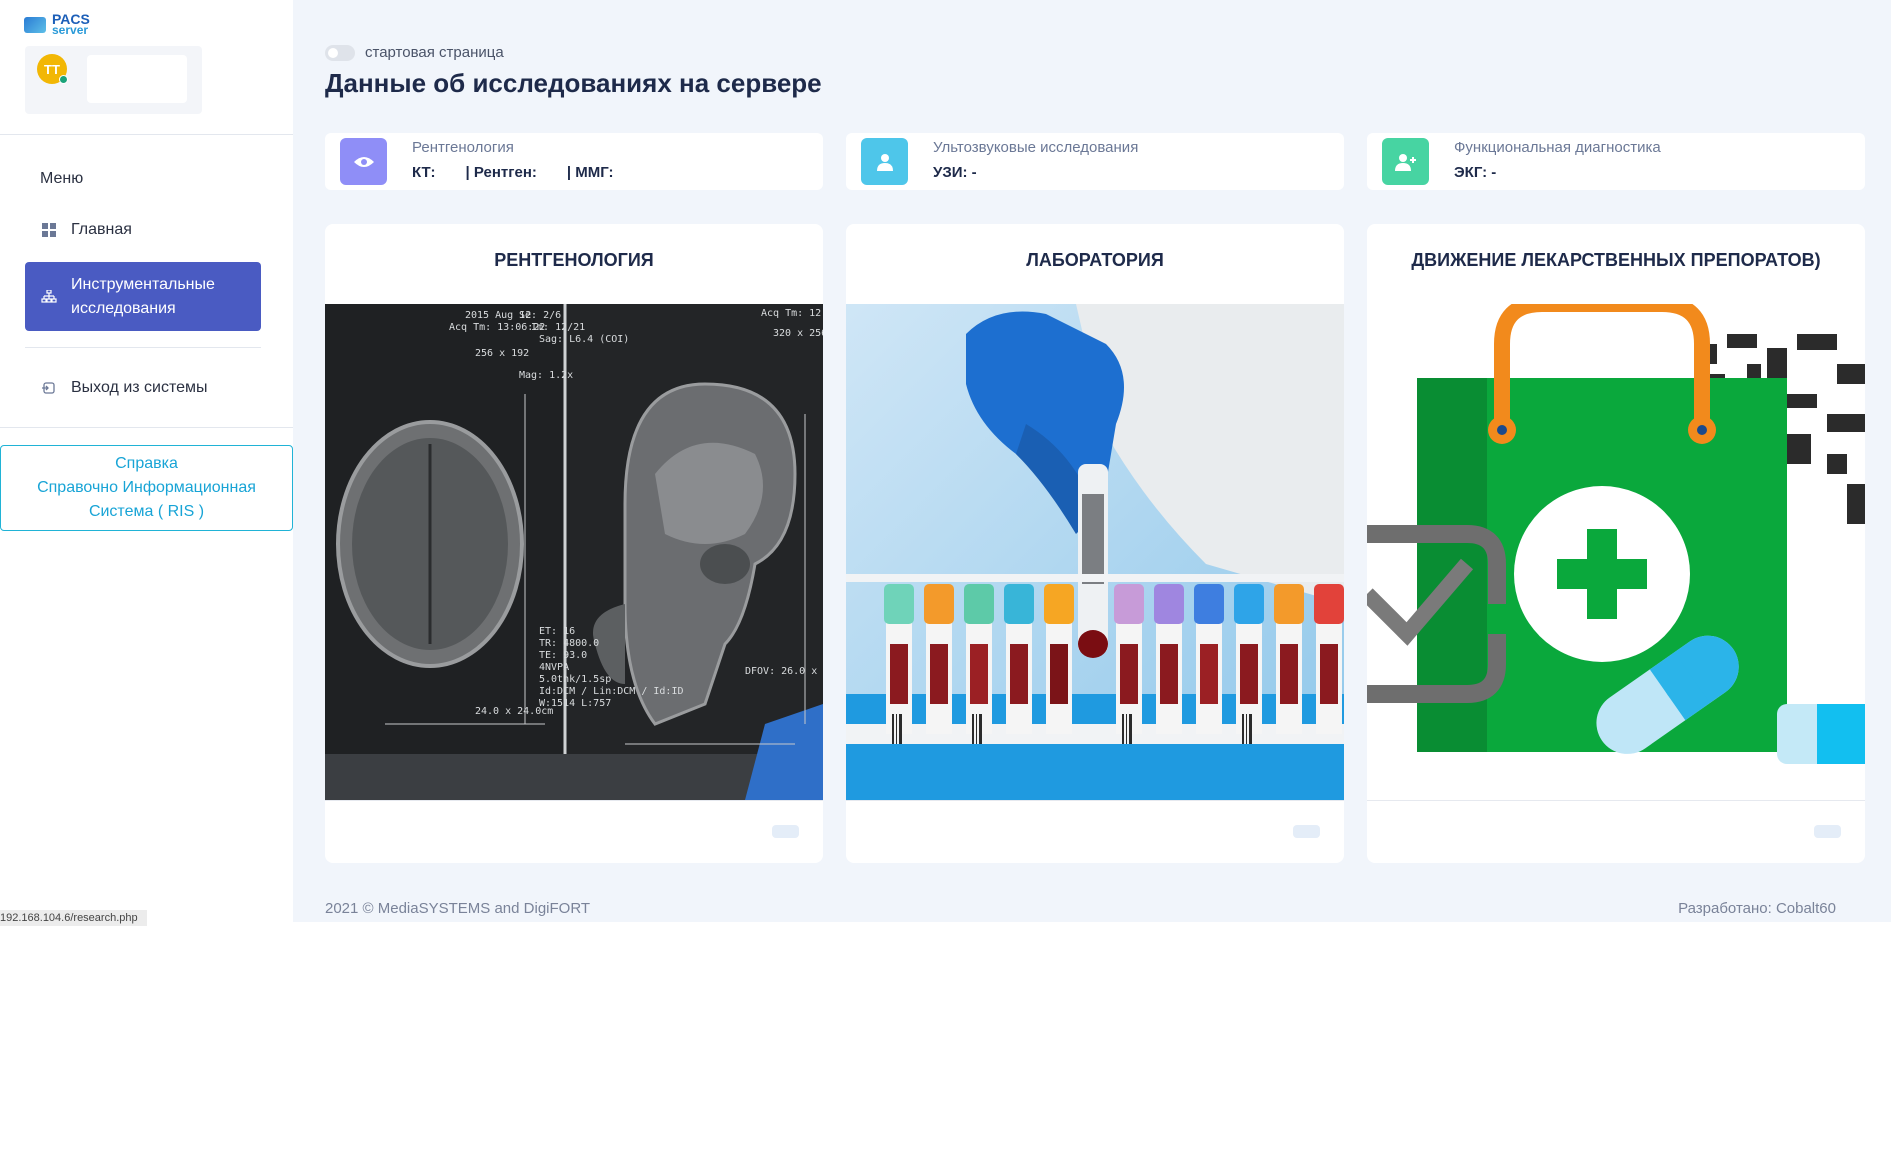 This screenshot has width=1891, height=1164. I want to click on svg-text: Acq Tm: 12:56:00, so click(792, 313).